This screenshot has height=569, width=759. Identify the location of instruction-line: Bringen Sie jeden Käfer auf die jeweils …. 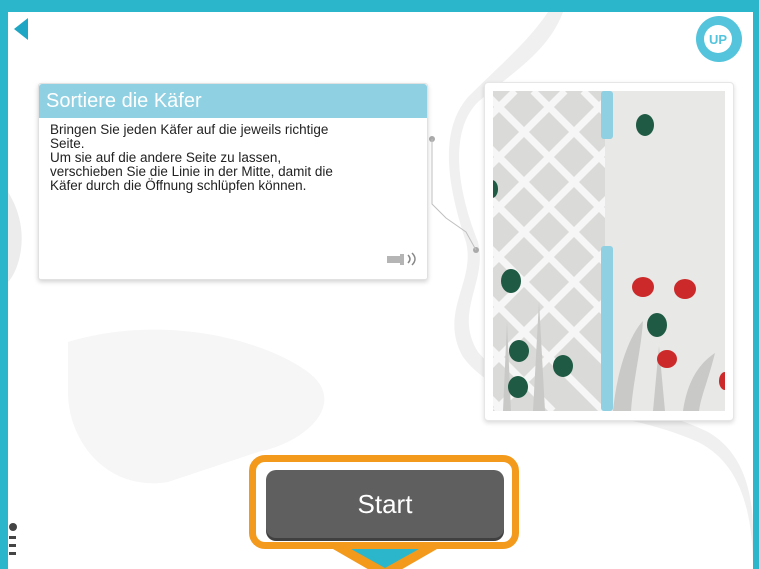
(189, 129).